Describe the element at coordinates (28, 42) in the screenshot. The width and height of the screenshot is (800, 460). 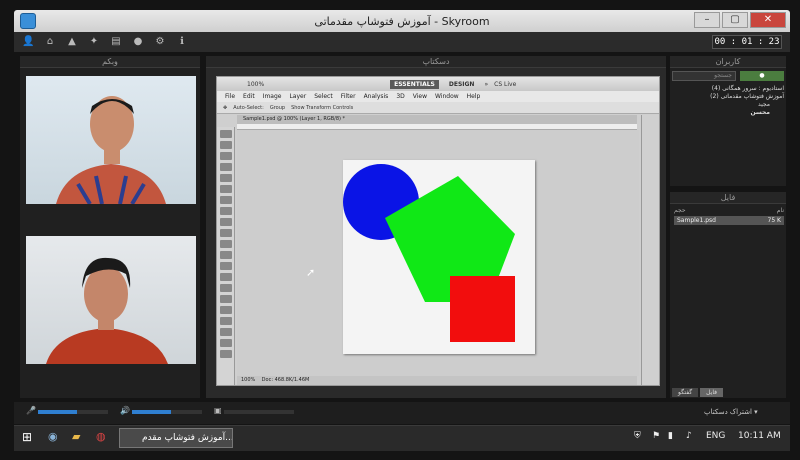
I see `user-icon: 👤` at that location.